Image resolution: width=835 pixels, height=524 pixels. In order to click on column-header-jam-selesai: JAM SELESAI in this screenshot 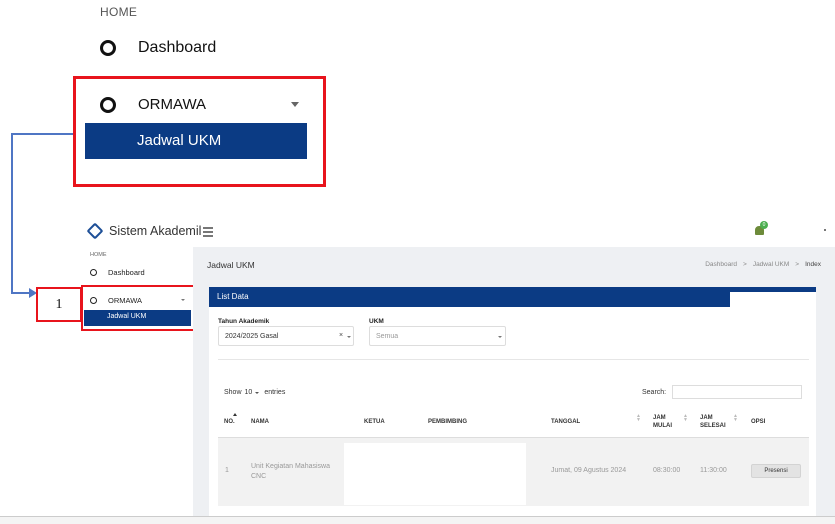, I will do `click(714, 422)`.